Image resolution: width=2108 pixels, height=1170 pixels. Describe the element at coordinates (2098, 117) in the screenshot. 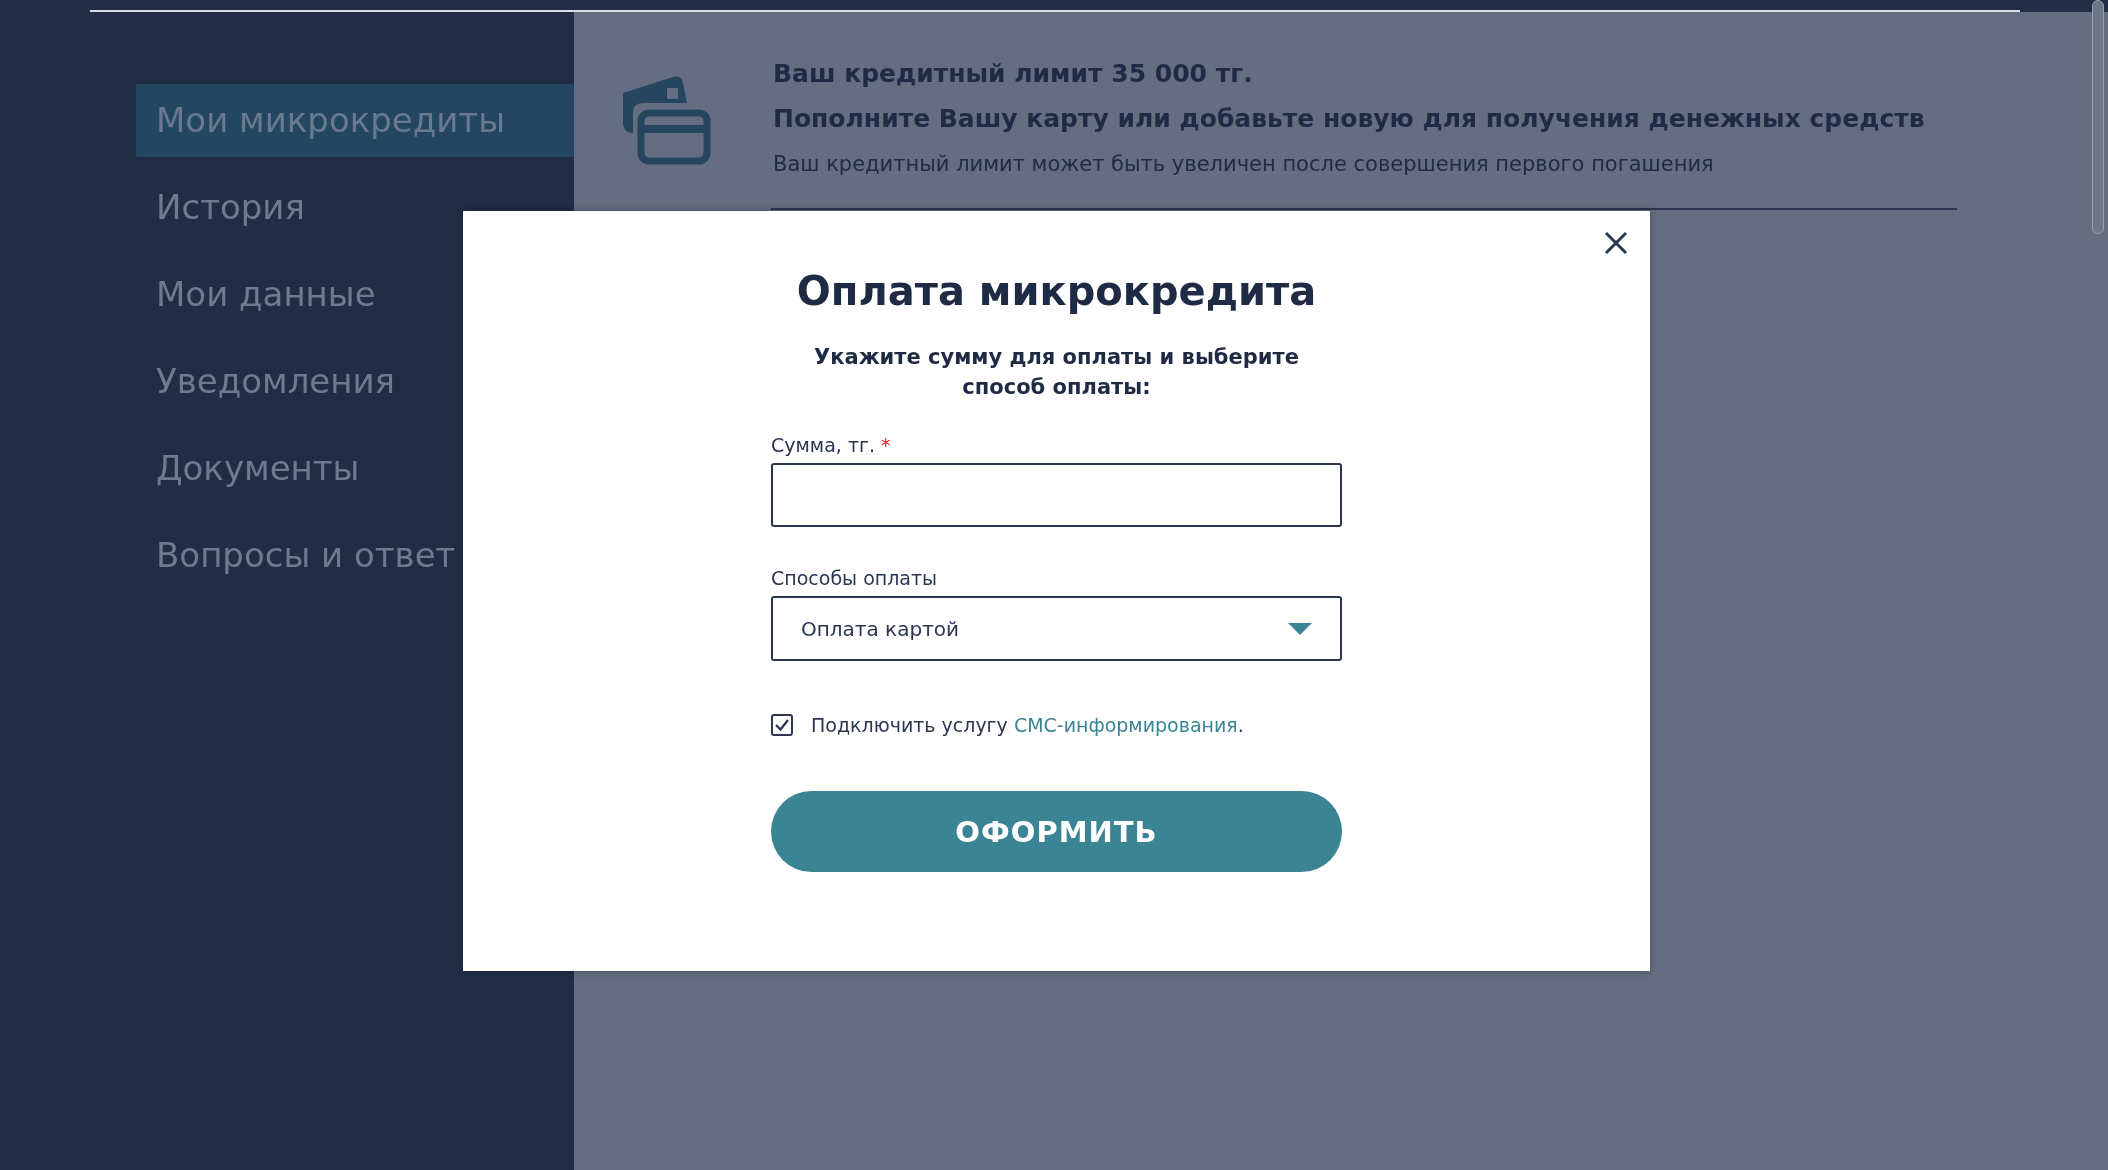

I see `scrollbar-thumb` at that location.